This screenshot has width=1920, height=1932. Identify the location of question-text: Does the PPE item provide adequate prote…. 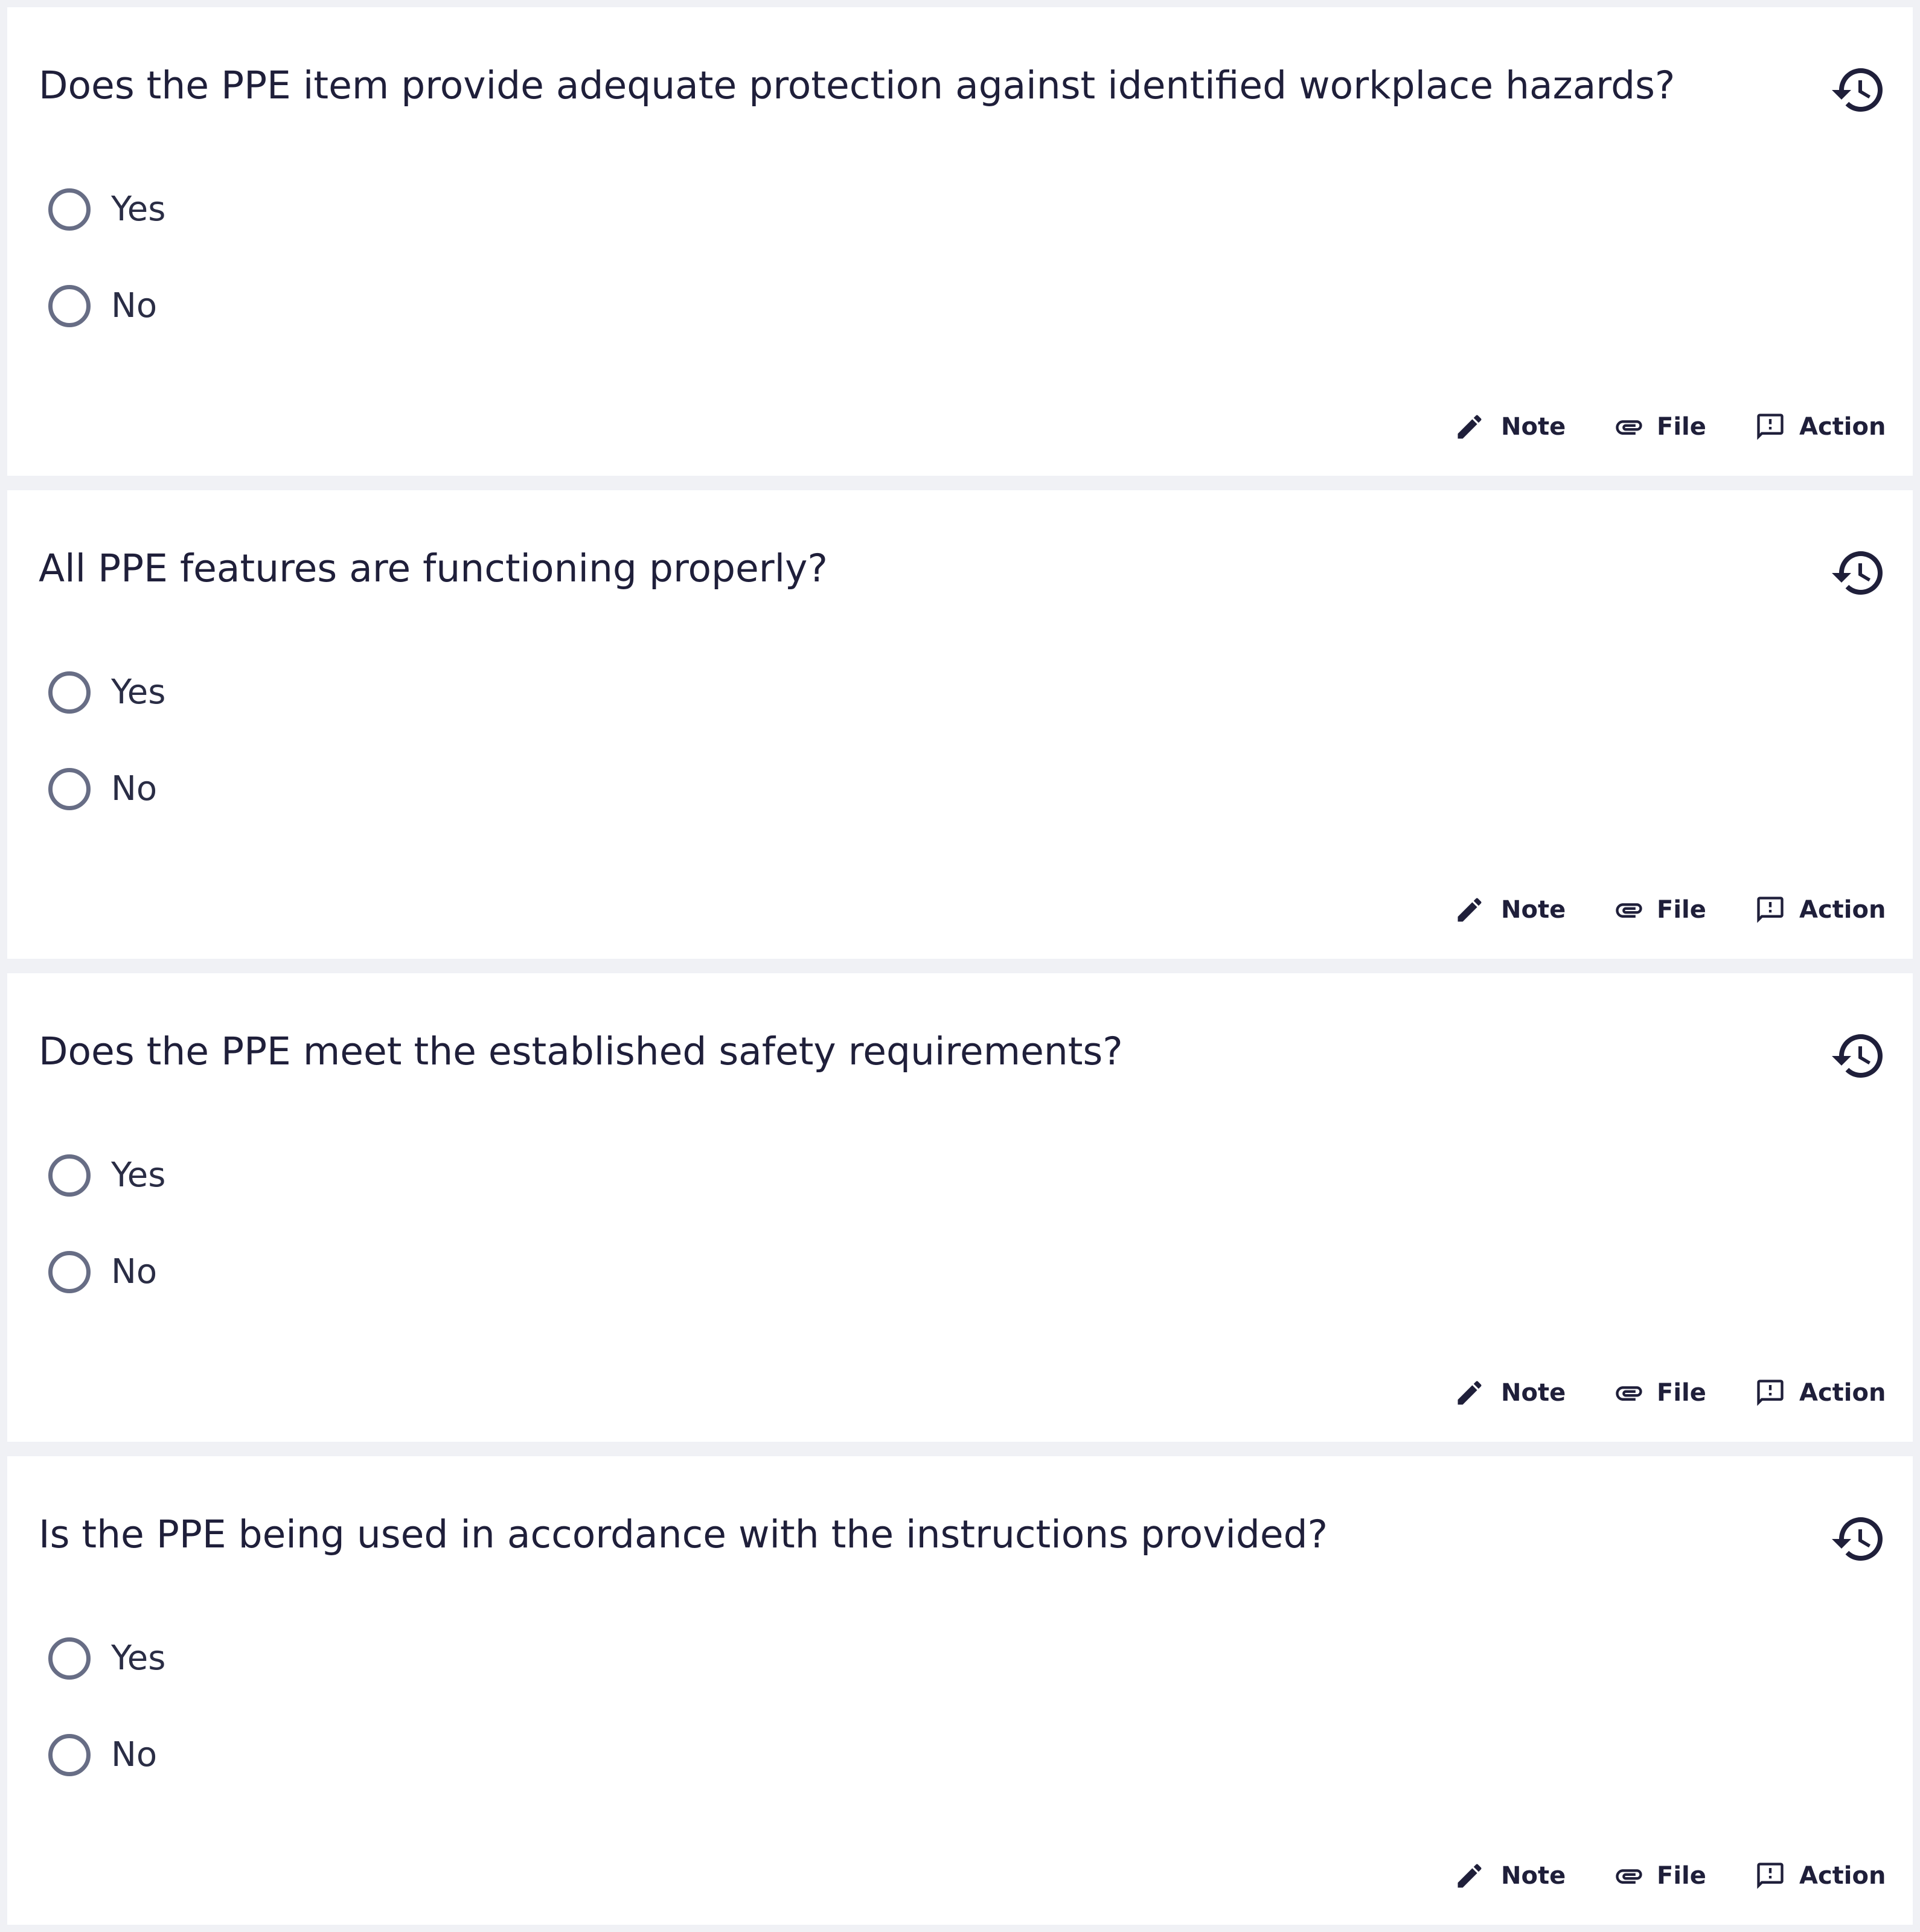
(857, 85).